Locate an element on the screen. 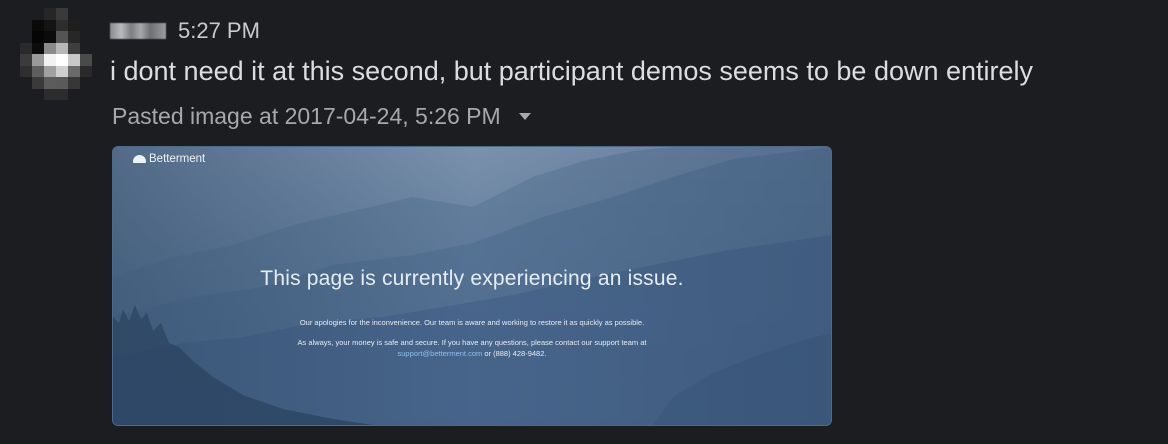  brand-logo: Betterment is located at coordinates (169, 159).